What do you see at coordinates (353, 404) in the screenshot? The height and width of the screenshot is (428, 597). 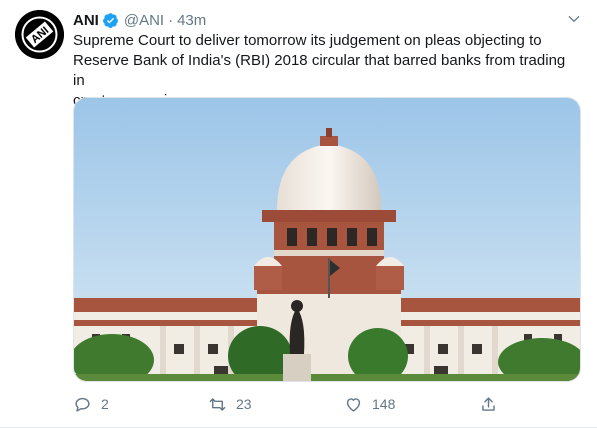 I see `like-icon` at bounding box center [353, 404].